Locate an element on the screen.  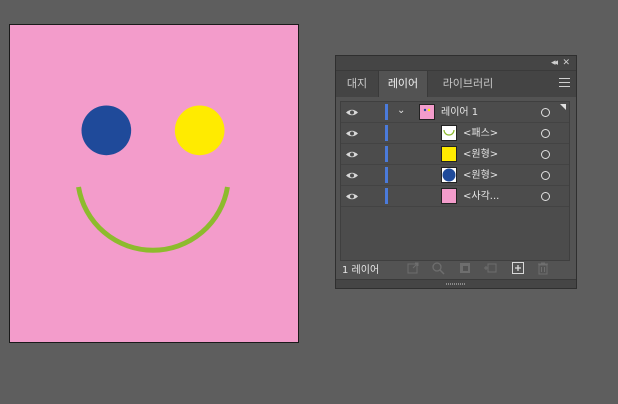
rect-thumbnail is located at coordinates (449, 196).